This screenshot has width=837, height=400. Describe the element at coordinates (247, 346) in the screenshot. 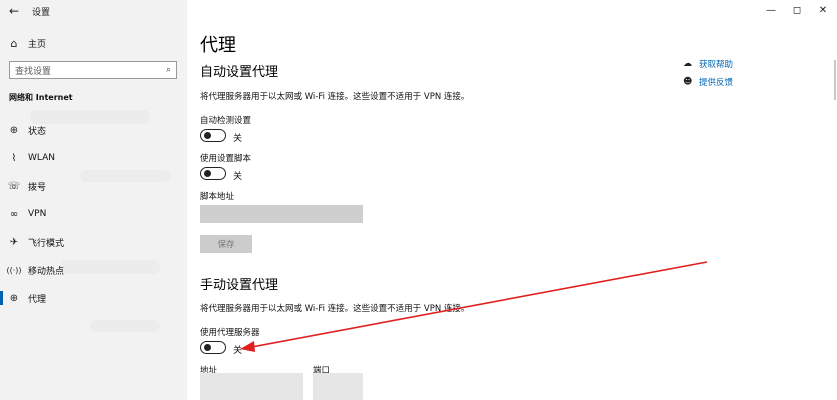

I see `annotation-arrow-head` at that location.